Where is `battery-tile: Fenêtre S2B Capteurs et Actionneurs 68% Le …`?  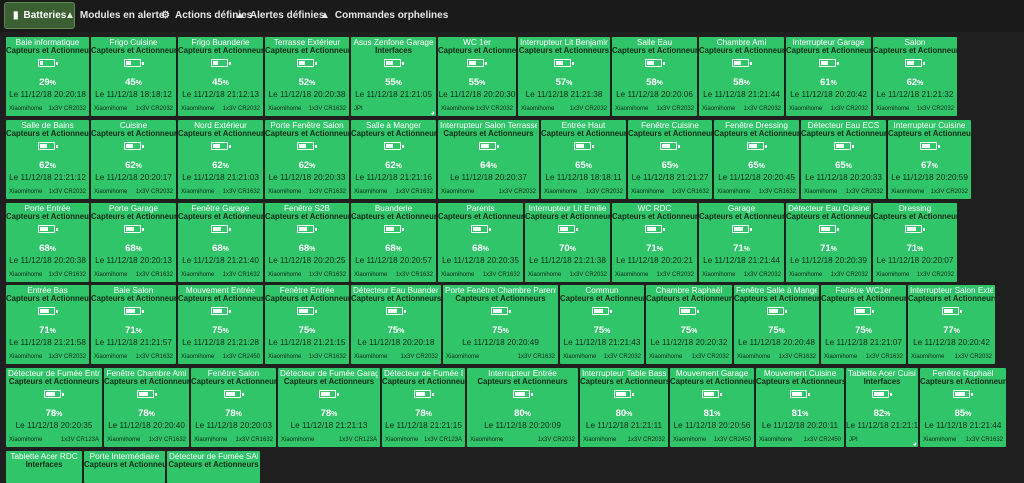 battery-tile: Fenêtre S2B Capteurs et Actionneurs 68% Le … is located at coordinates (307, 242).